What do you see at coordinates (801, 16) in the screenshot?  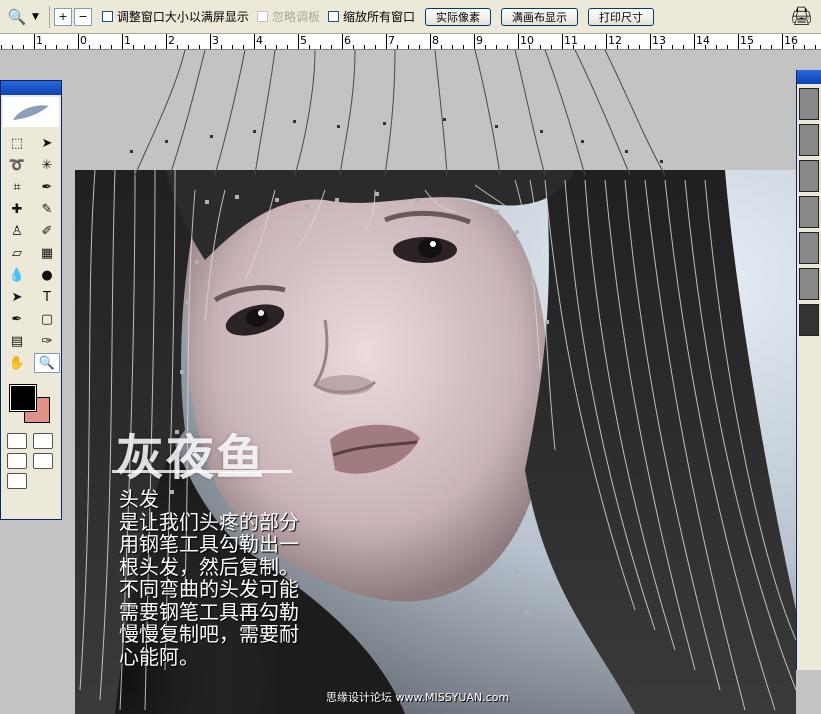 I see `printer-icon: 🖨` at bounding box center [801, 16].